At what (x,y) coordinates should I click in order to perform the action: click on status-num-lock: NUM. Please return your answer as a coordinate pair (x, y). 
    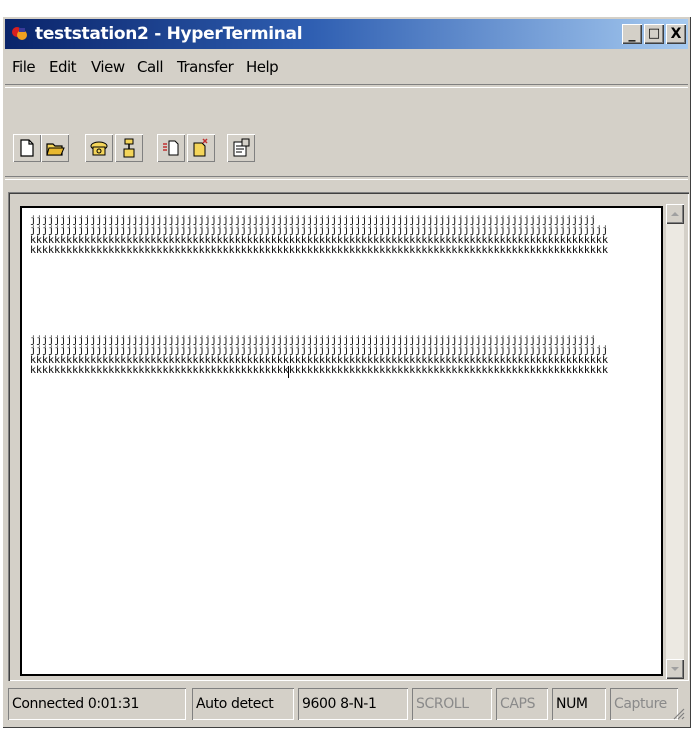
    Looking at the image, I should click on (579, 704).